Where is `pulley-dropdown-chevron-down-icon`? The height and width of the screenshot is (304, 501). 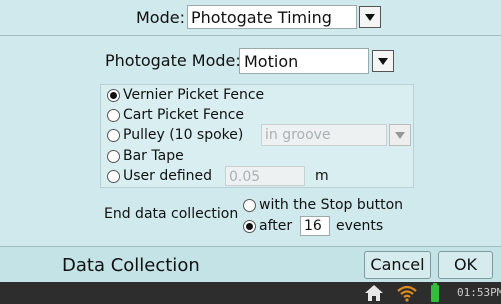 pulley-dropdown-chevron-down-icon is located at coordinates (400, 135).